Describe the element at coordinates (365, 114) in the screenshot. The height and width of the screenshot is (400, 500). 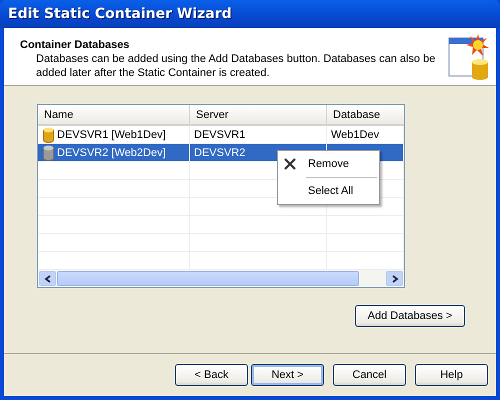
I see `column-header: Database` at that location.